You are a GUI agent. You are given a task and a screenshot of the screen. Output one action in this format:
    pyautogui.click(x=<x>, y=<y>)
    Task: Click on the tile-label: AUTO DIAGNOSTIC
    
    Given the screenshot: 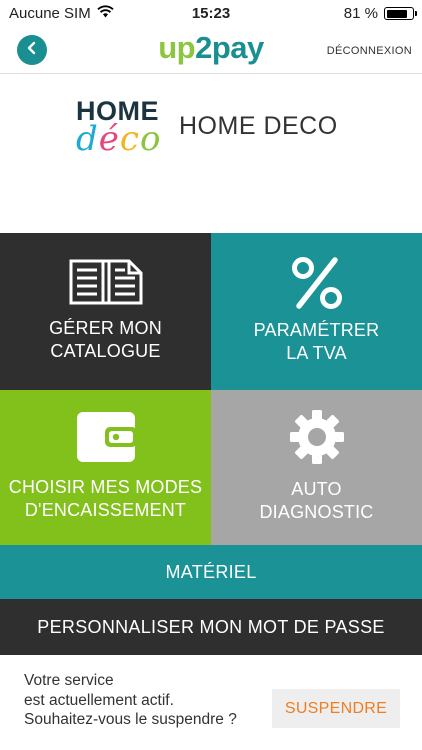 What is the action you would take?
    pyautogui.click(x=316, y=500)
    